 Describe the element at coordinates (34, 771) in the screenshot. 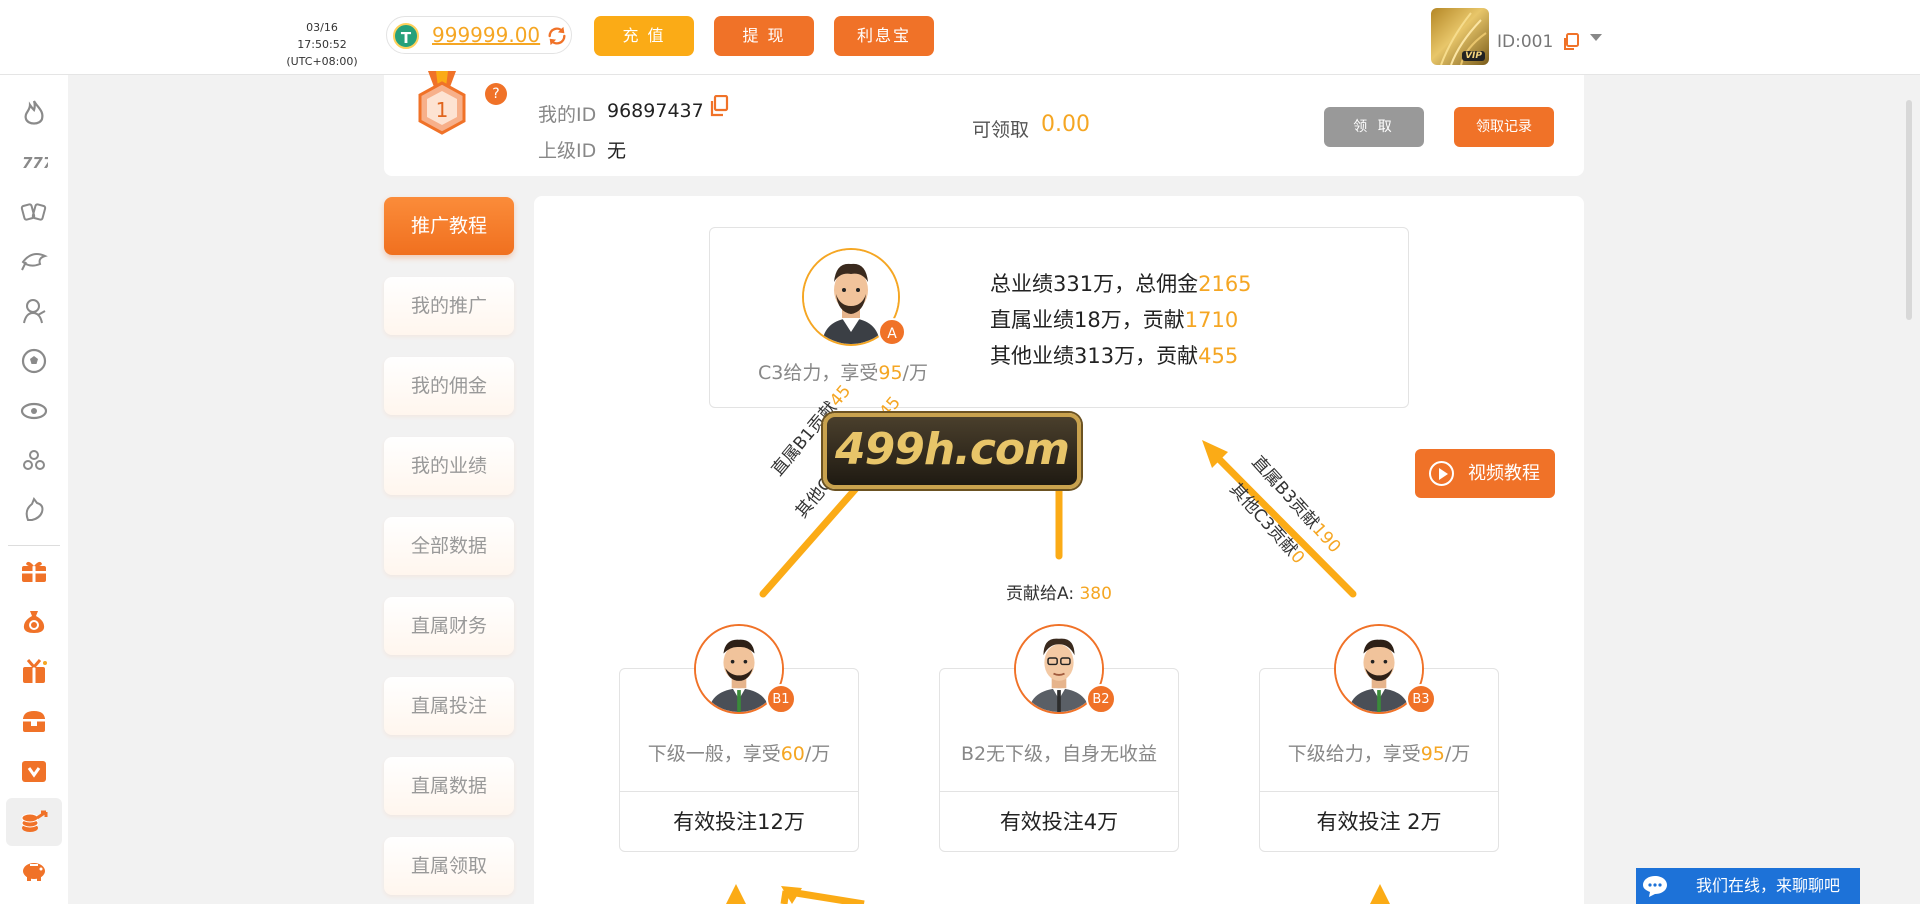

I see `vip-shield-icon` at that location.